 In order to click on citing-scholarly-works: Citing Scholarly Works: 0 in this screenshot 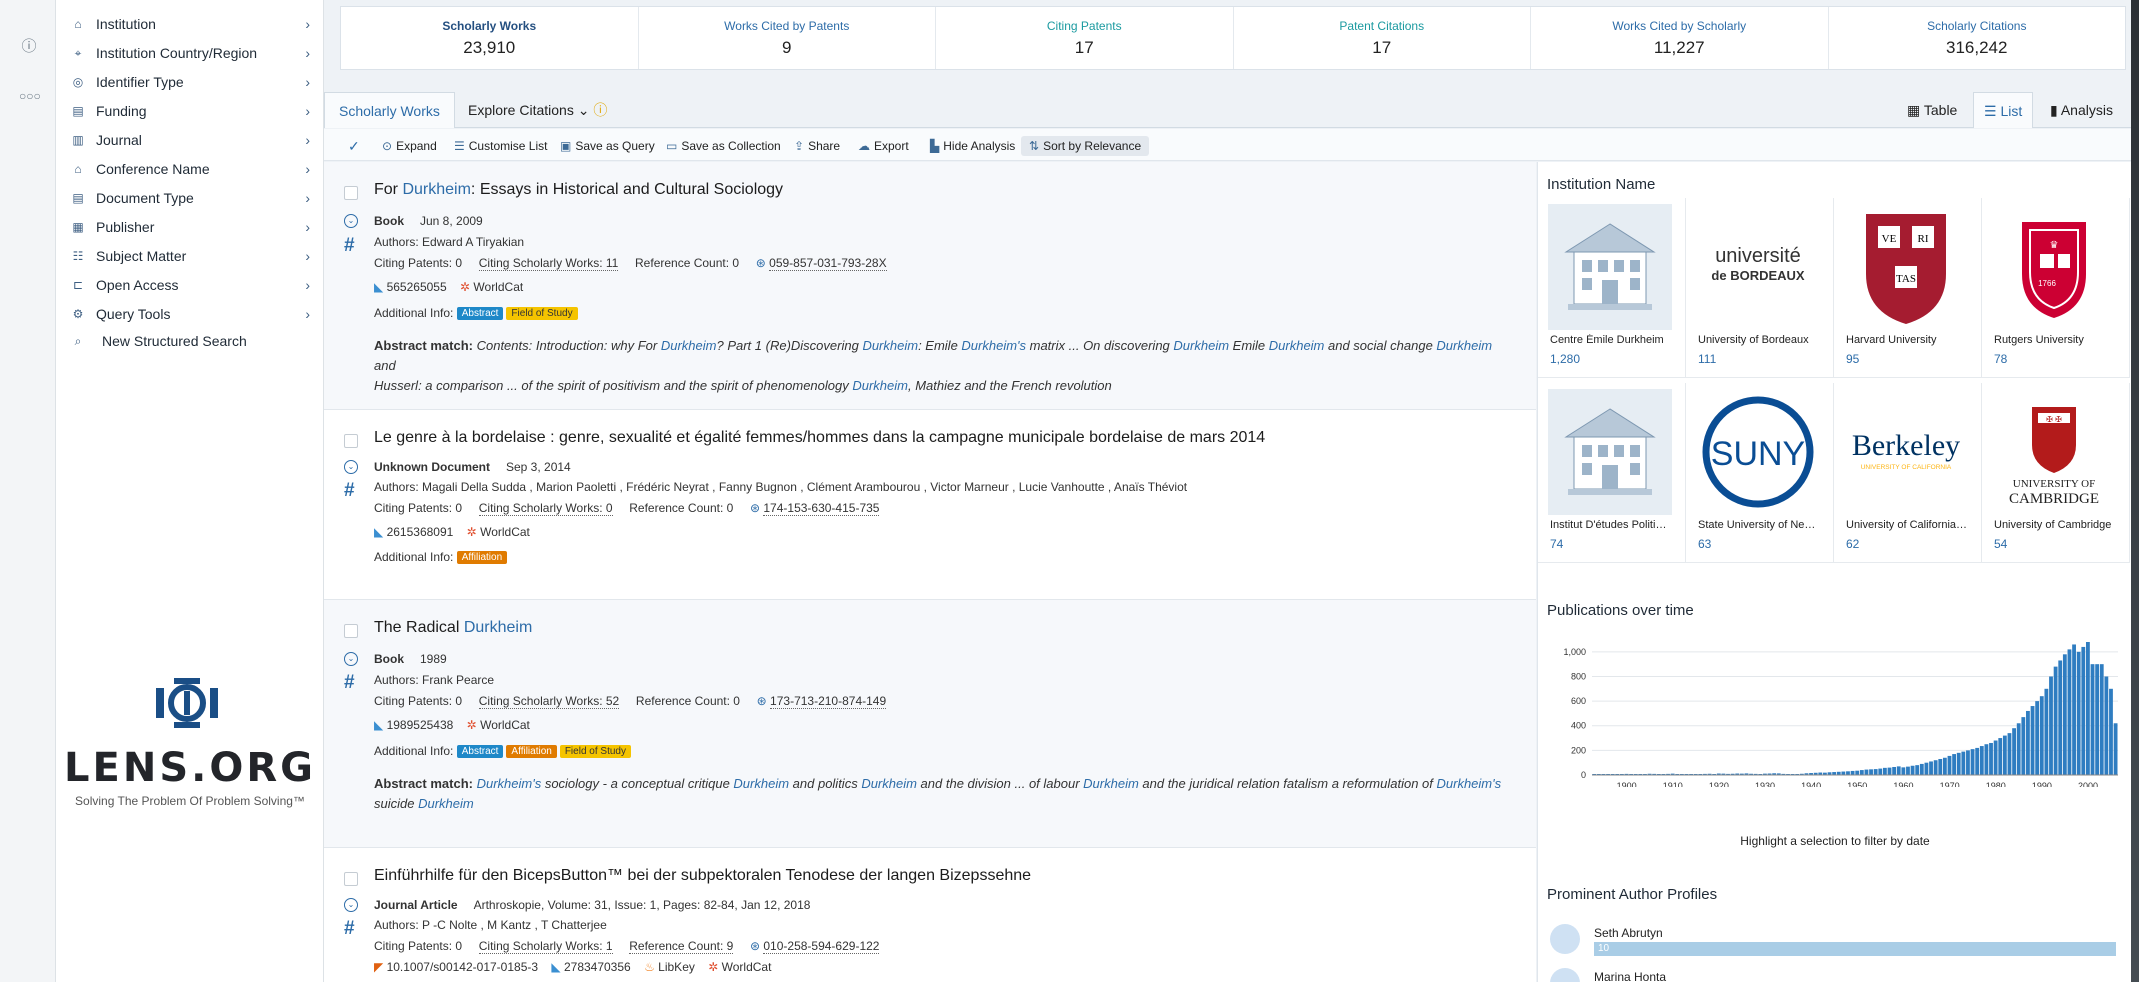, I will do `click(545, 508)`.